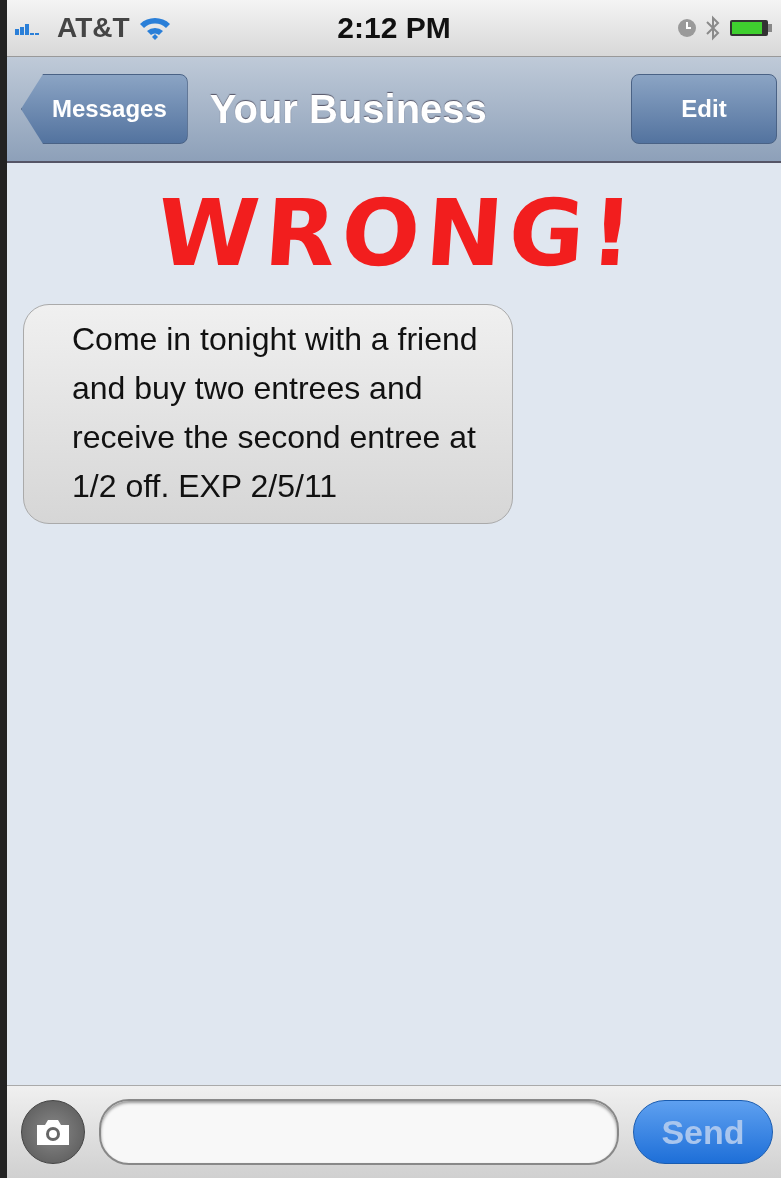 Image resolution: width=781 pixels, height=1178 pixels. What do you see at coordinates (348, 109) in the screenshot?
I see `conversation-title: Your Business` at bounding box center [348, 109].